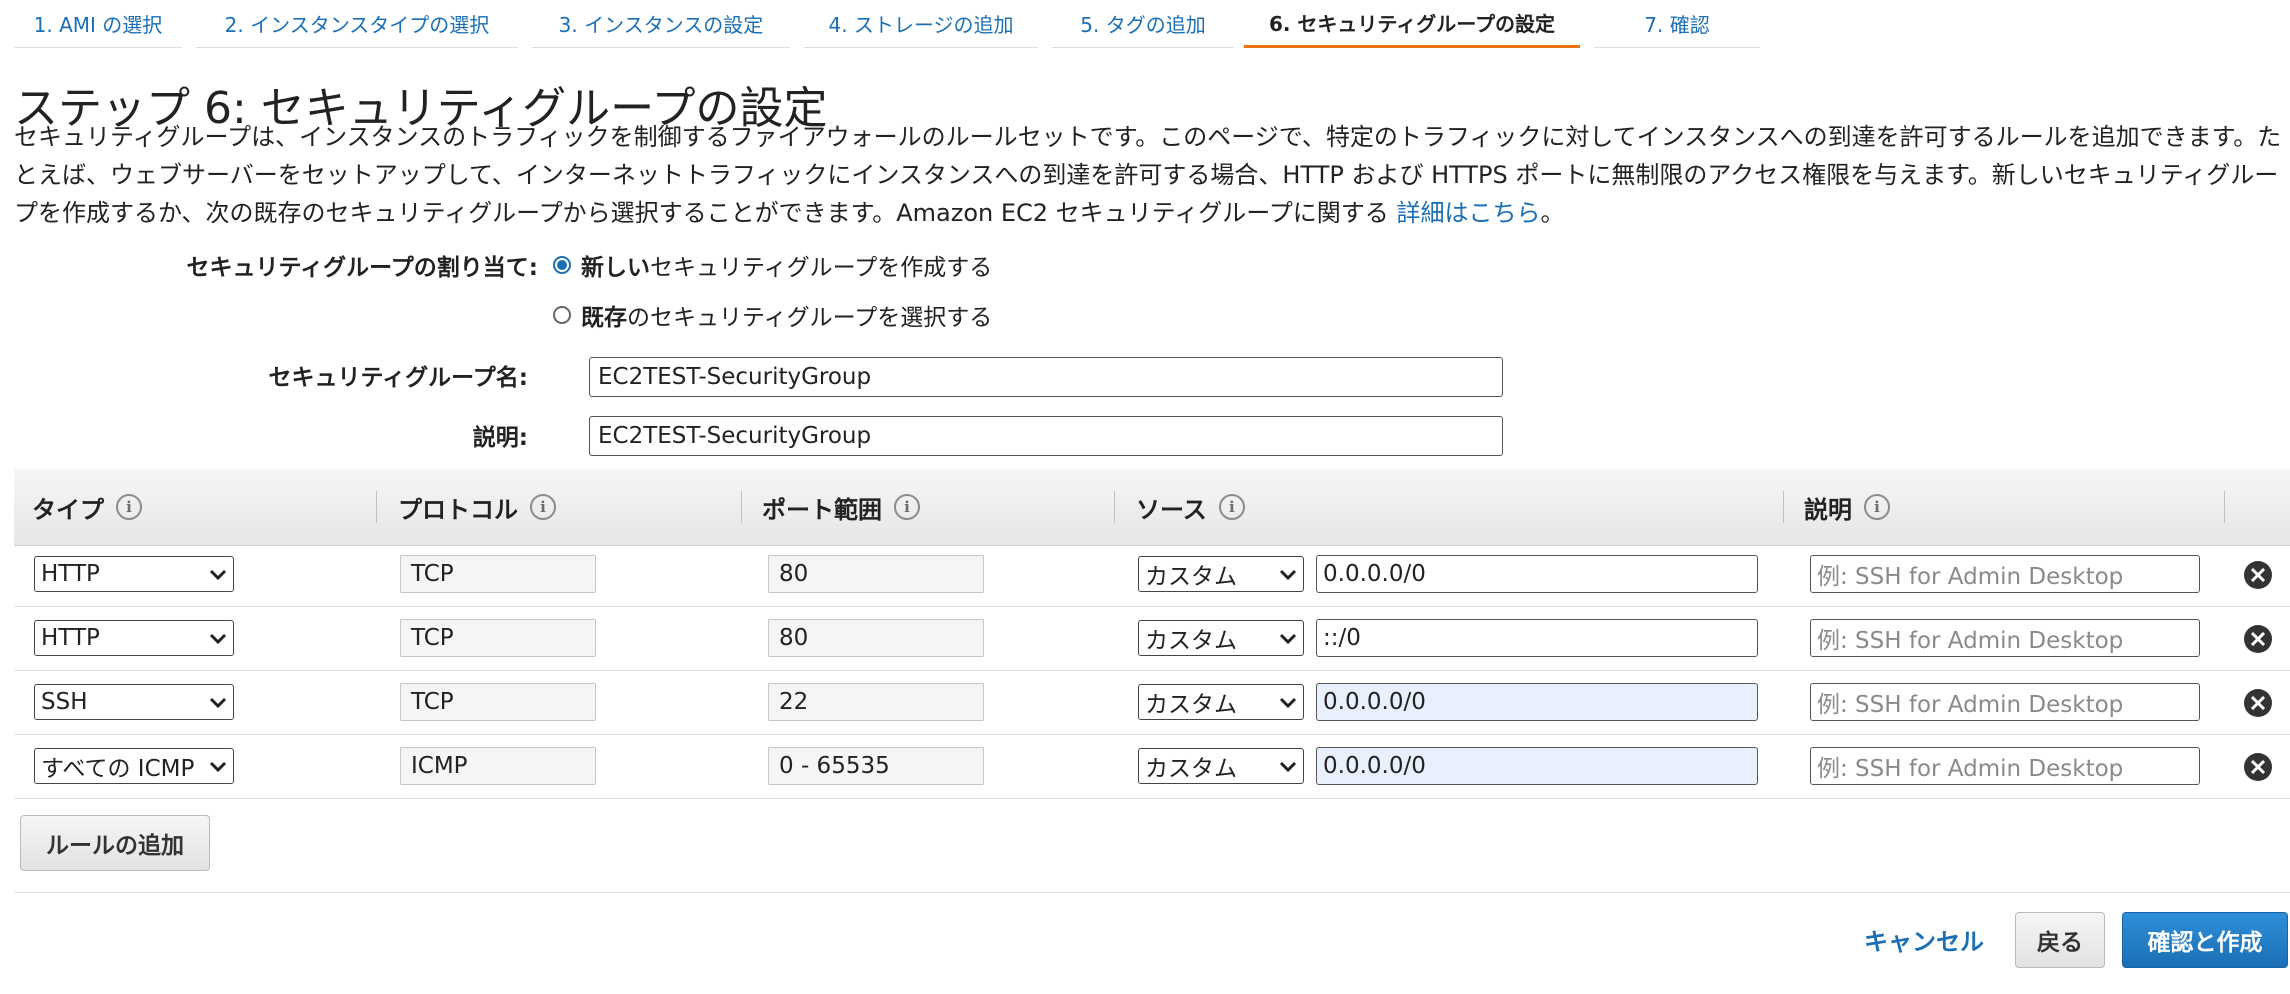  Describe the element at coordinates (1046, 436) in the screenshot. I see `group-description-input: EC2TEST-SecurityGroup` at that location.